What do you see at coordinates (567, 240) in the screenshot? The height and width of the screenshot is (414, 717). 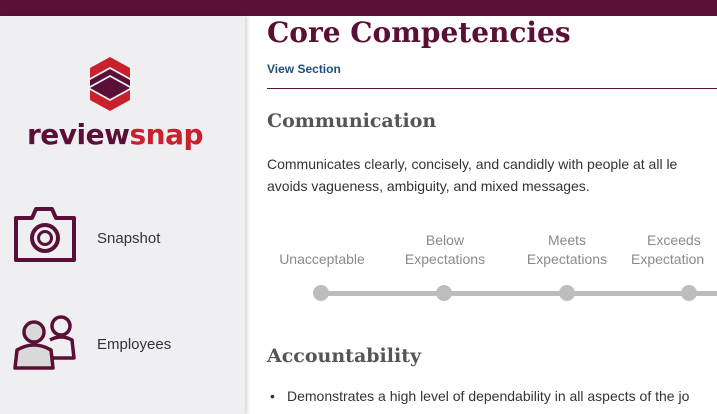 I see `rating-label-line: Meets` at bounding box center [567, 240].